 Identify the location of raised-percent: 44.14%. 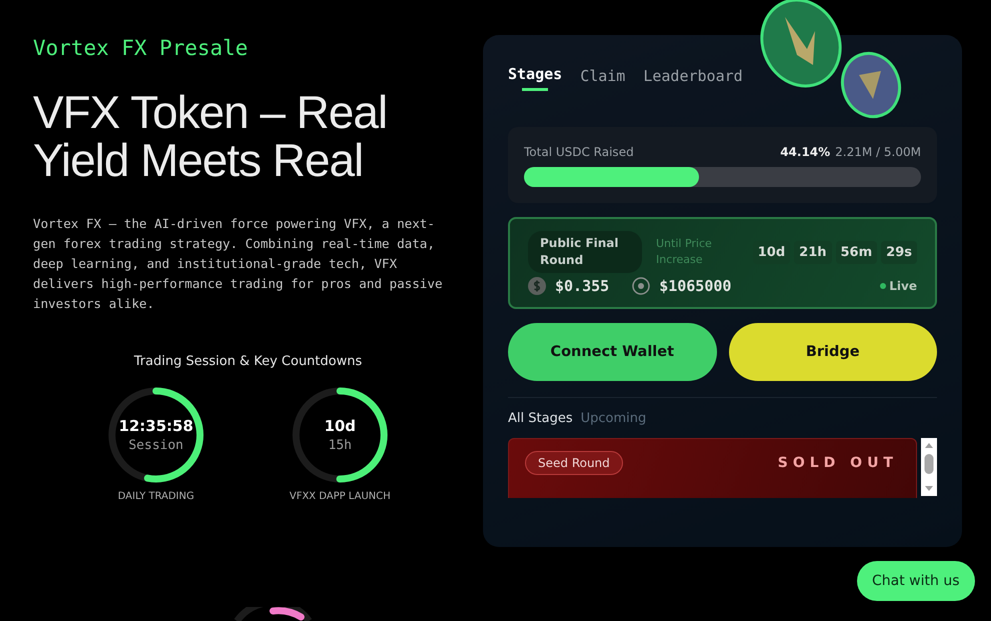
(805, 152).